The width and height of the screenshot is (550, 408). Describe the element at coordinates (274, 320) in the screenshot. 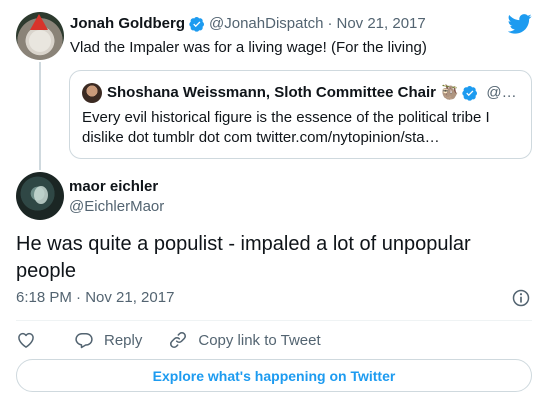

I see `divider` at that location.